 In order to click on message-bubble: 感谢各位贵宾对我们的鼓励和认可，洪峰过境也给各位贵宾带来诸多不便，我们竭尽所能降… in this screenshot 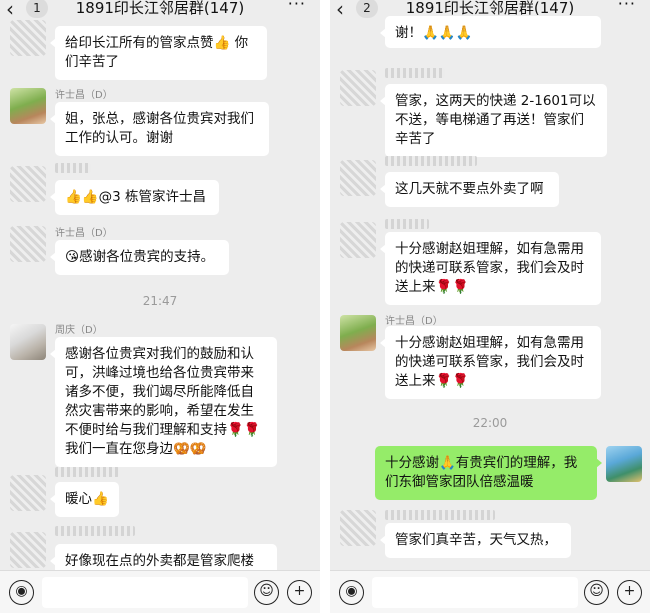, I will do `click(163, 402)`.